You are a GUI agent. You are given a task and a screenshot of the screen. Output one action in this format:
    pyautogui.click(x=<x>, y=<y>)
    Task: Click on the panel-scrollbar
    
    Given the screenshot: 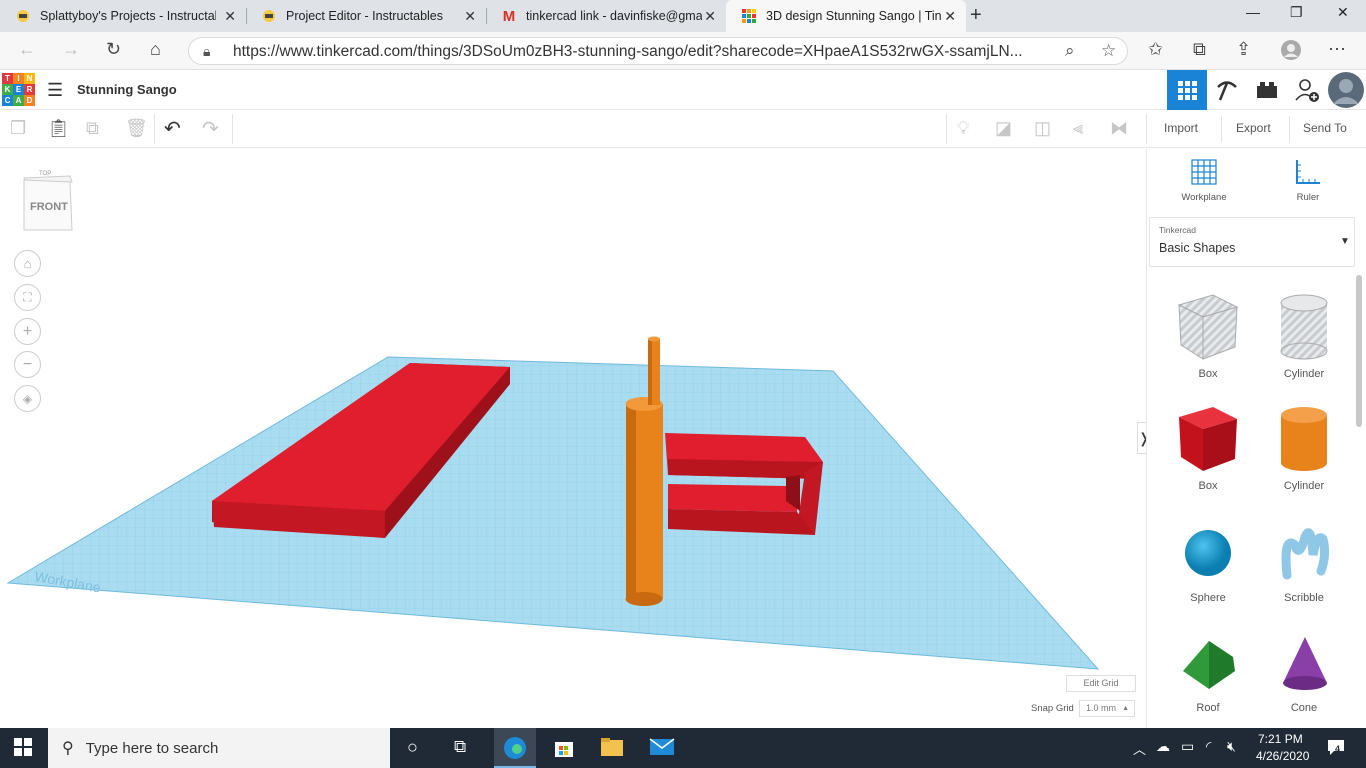 What is the action you would take?
    pyautogui.click(x=1359, y=351)
    